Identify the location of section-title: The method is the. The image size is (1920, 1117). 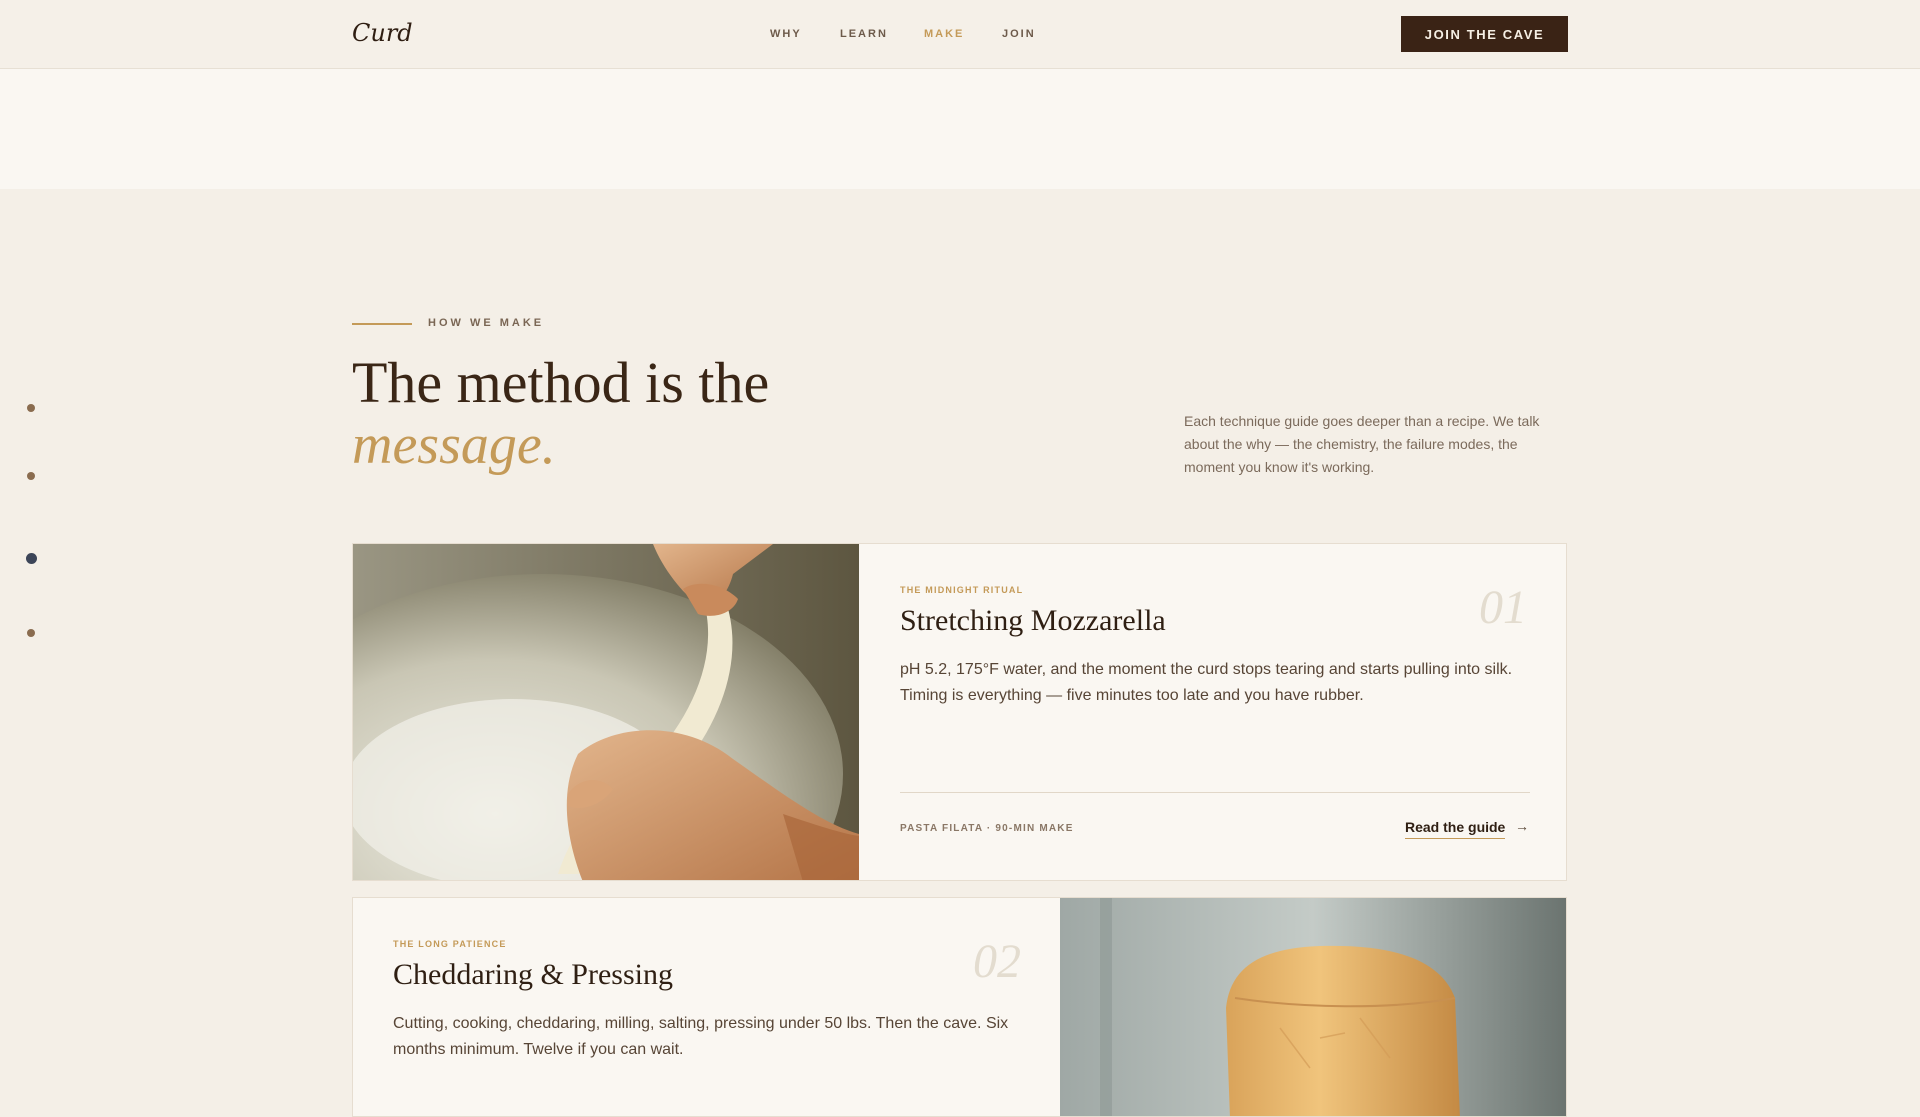
(561, 382).